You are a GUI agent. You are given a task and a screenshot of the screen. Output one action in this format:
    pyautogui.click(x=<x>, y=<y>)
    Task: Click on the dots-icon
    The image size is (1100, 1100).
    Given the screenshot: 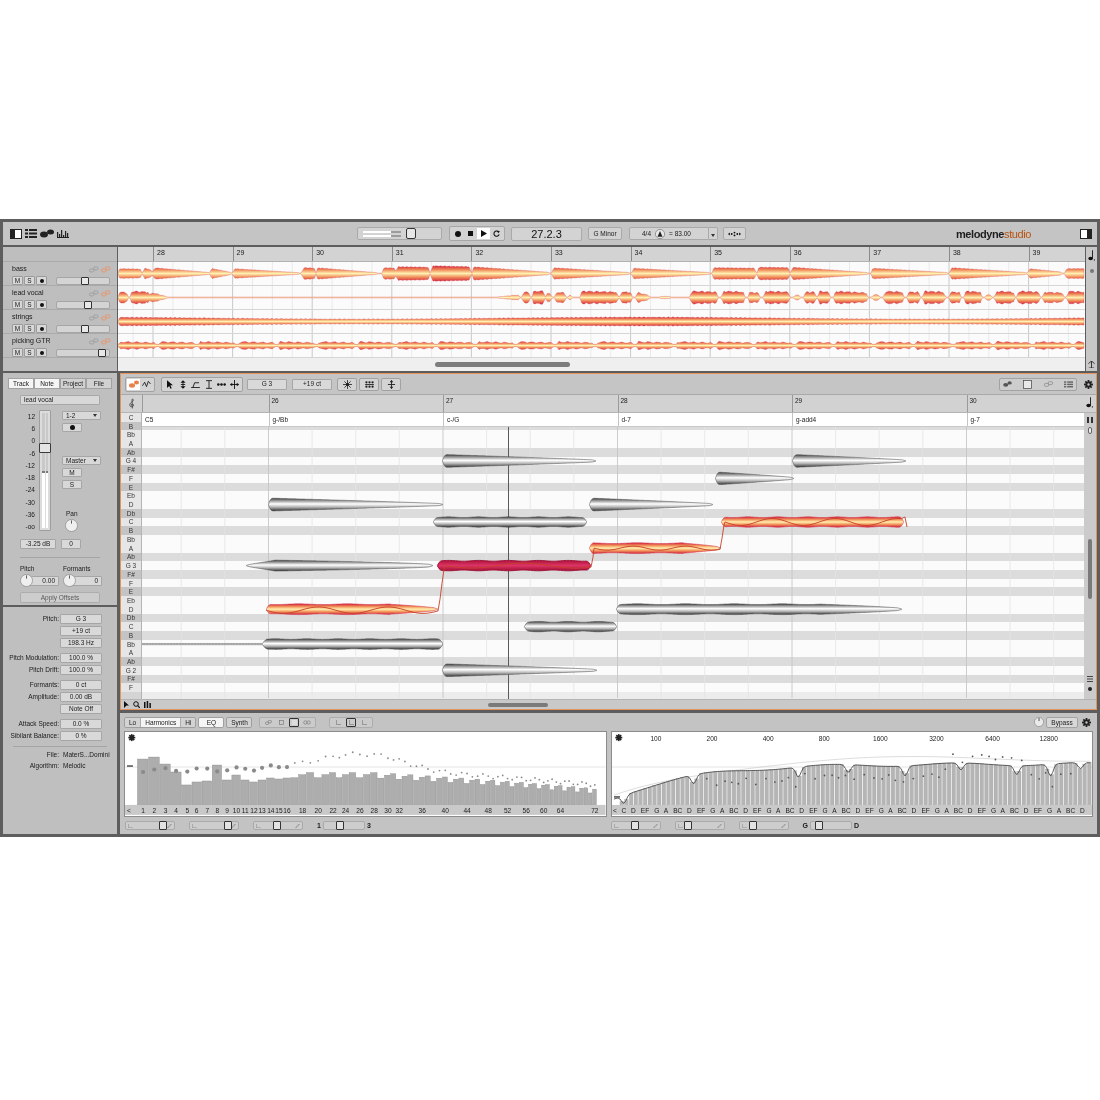 What is the action you would take?
    pyautogui.click(x=734, y=233)
    